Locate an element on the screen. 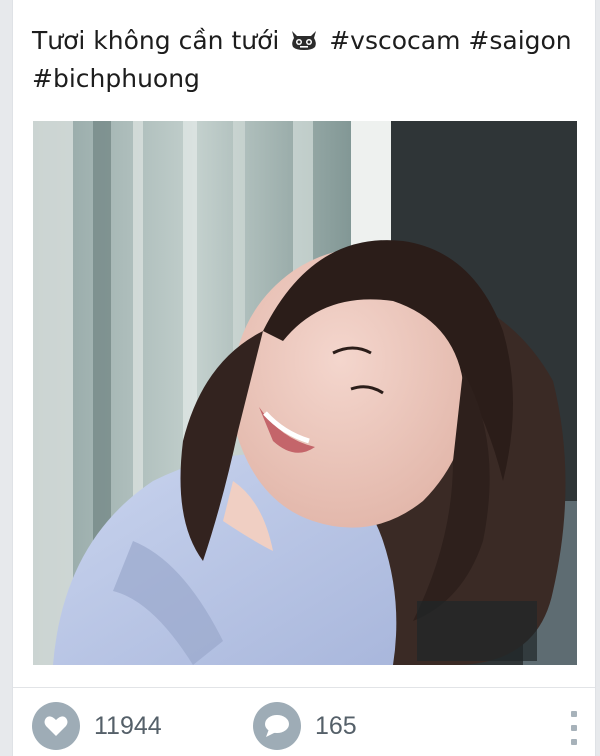  action-divider is located at coordinates (304, 687).